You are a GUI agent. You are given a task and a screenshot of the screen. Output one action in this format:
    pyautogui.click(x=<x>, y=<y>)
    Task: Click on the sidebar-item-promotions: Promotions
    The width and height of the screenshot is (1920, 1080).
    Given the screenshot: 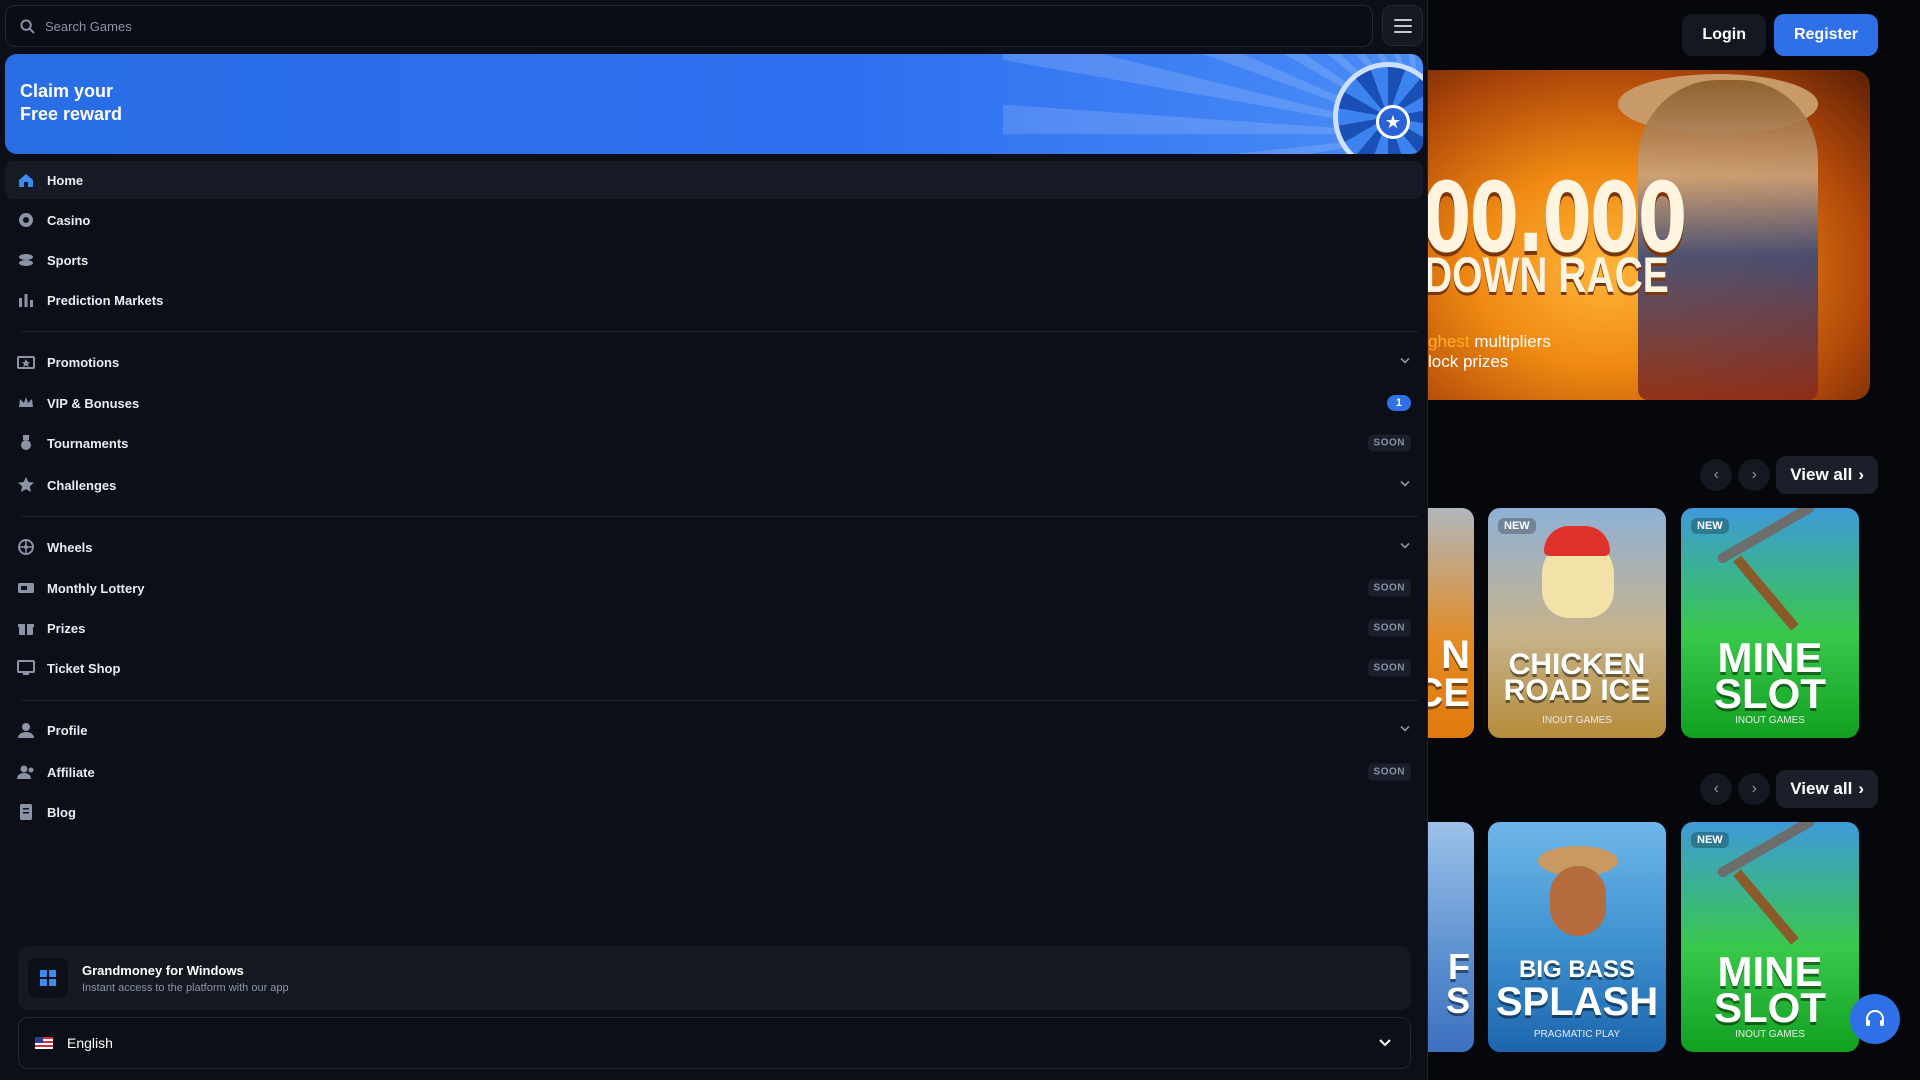 What is the action you would take?
    pyautogui.click(x=714, y=362)
    